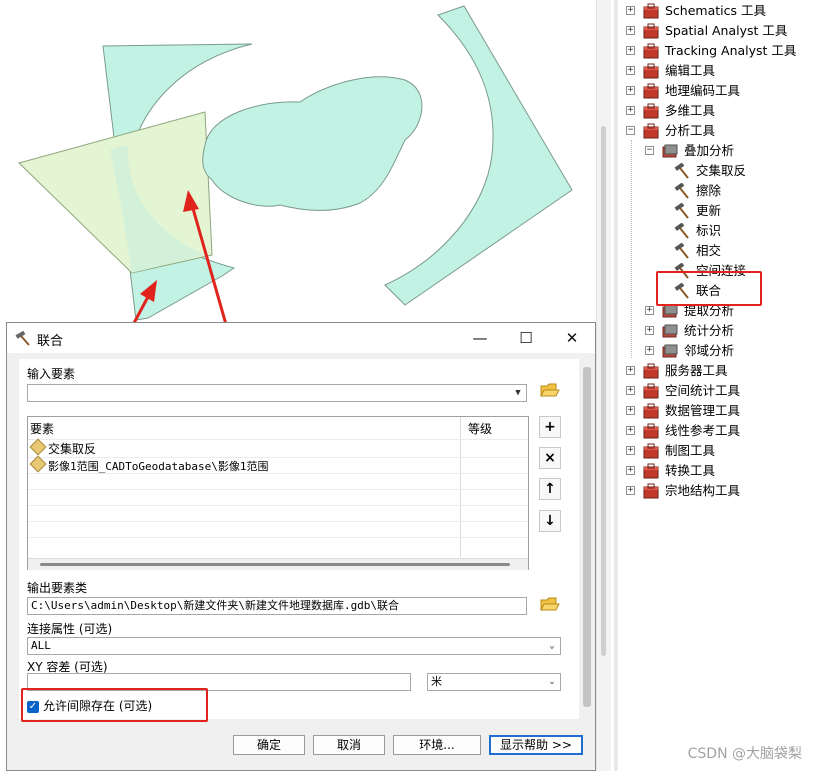 The height and width of the screenshot is (771, 814). I want to click on toolbox-item: + 宗地结构工具, so click(717, 491).